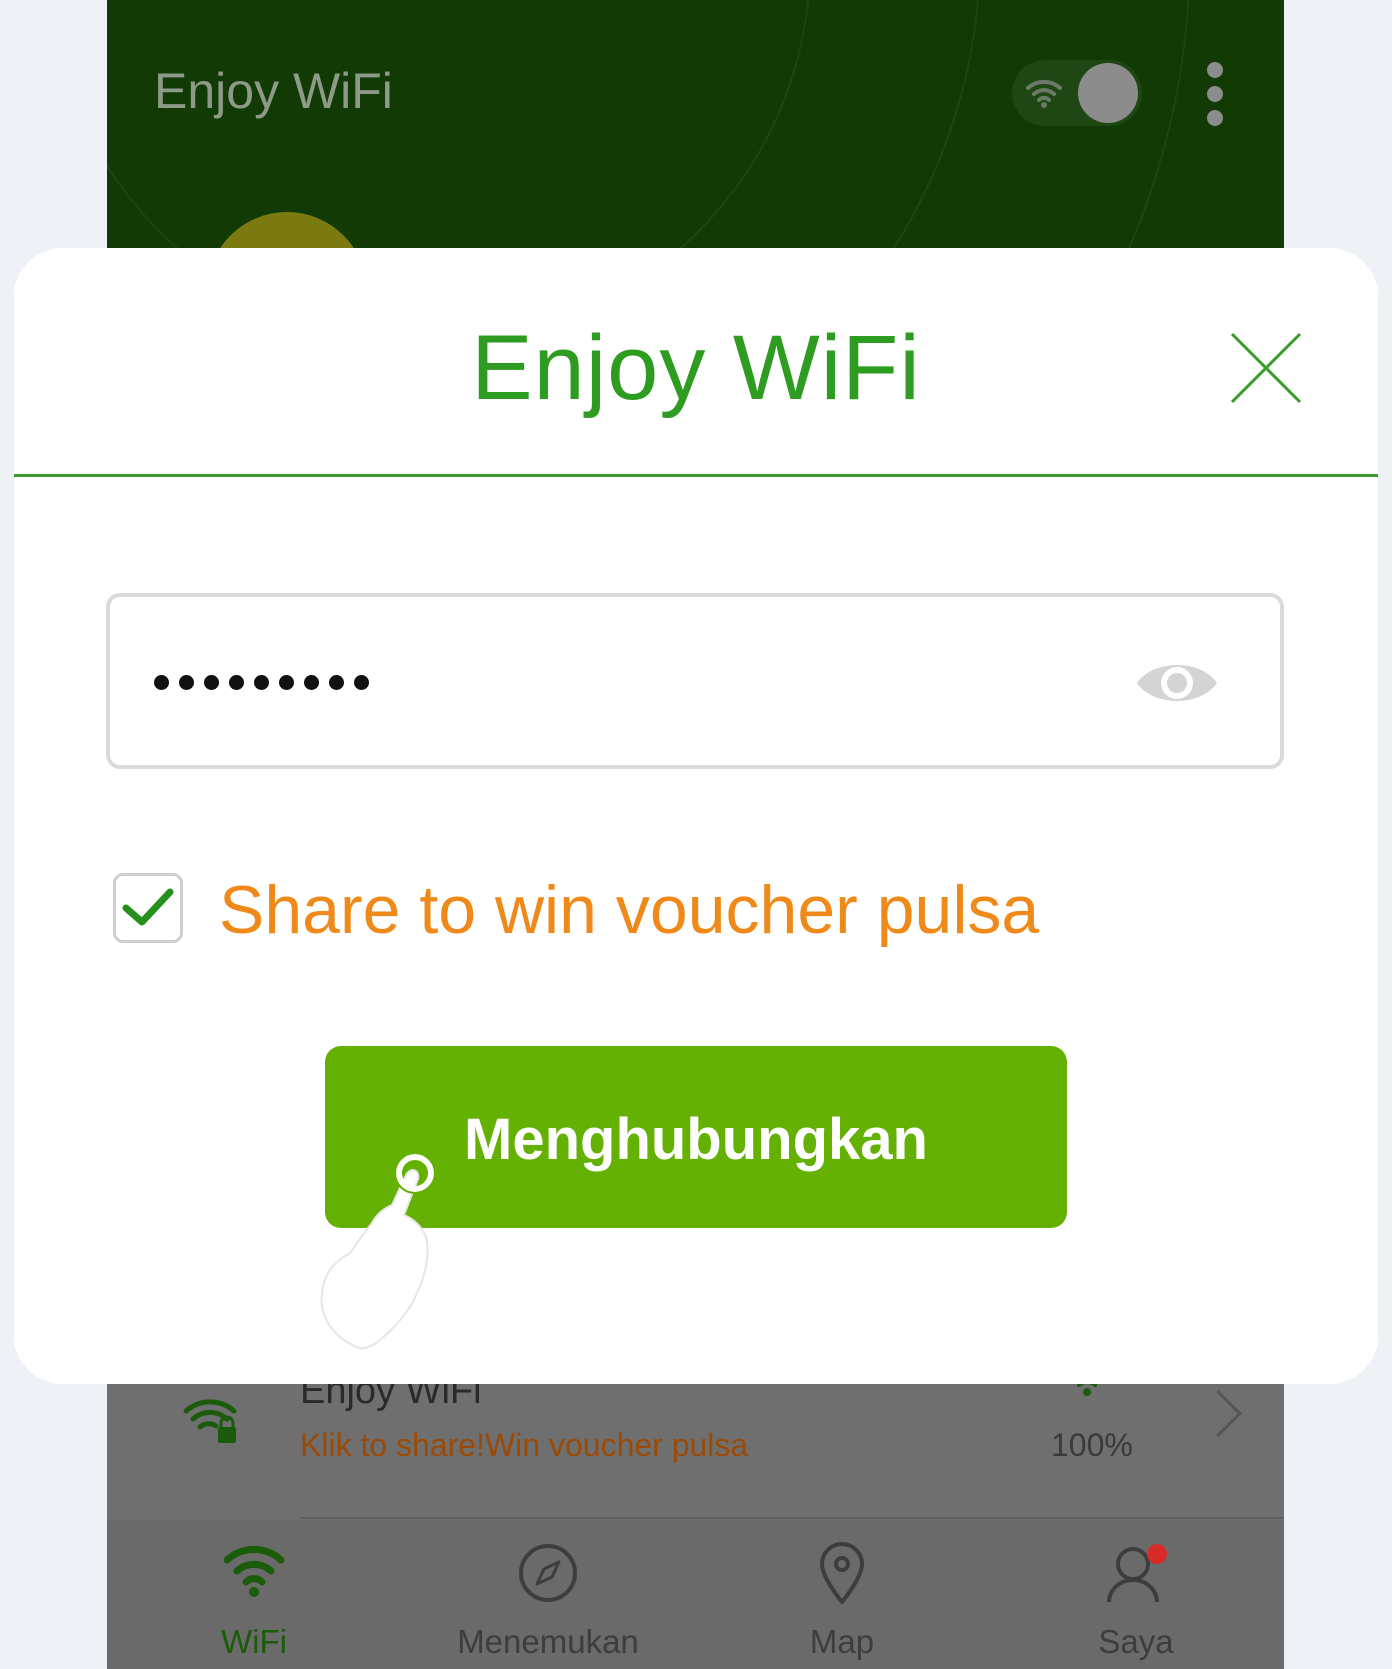  I want to click on close-icon, so click(1266, 368).